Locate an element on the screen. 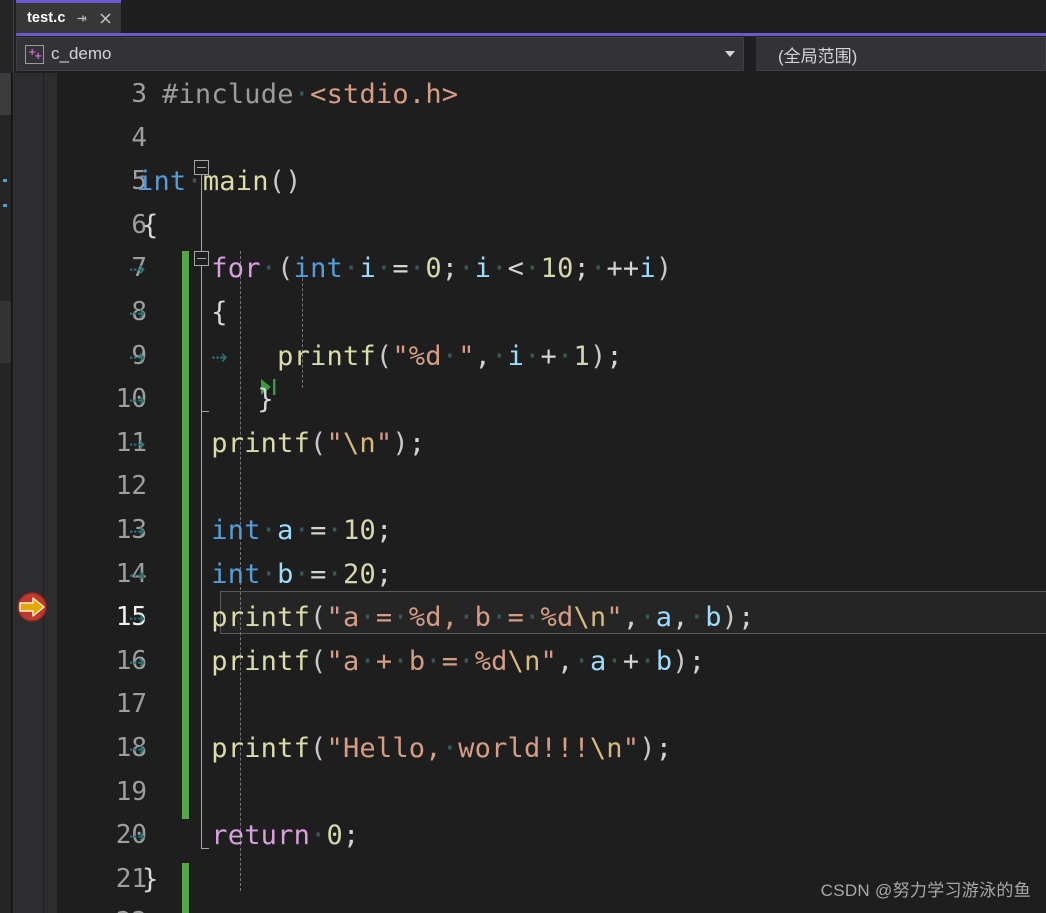  line-content: ⇢ printf("\n"); is located at coordinates (277, 443).